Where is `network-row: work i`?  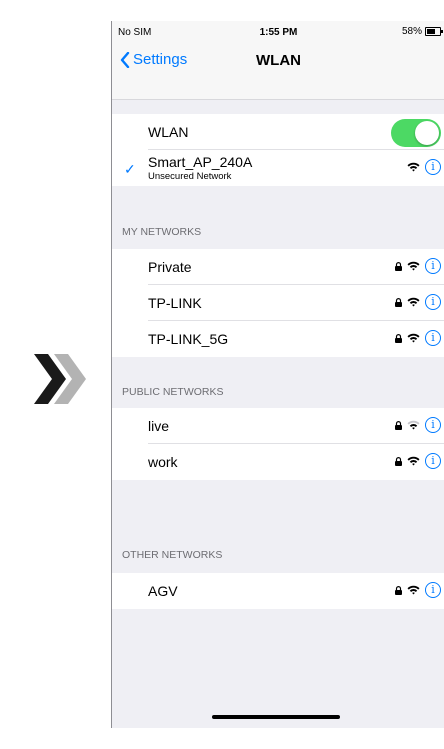 network-row: work i is located at coordinates (278, 462).